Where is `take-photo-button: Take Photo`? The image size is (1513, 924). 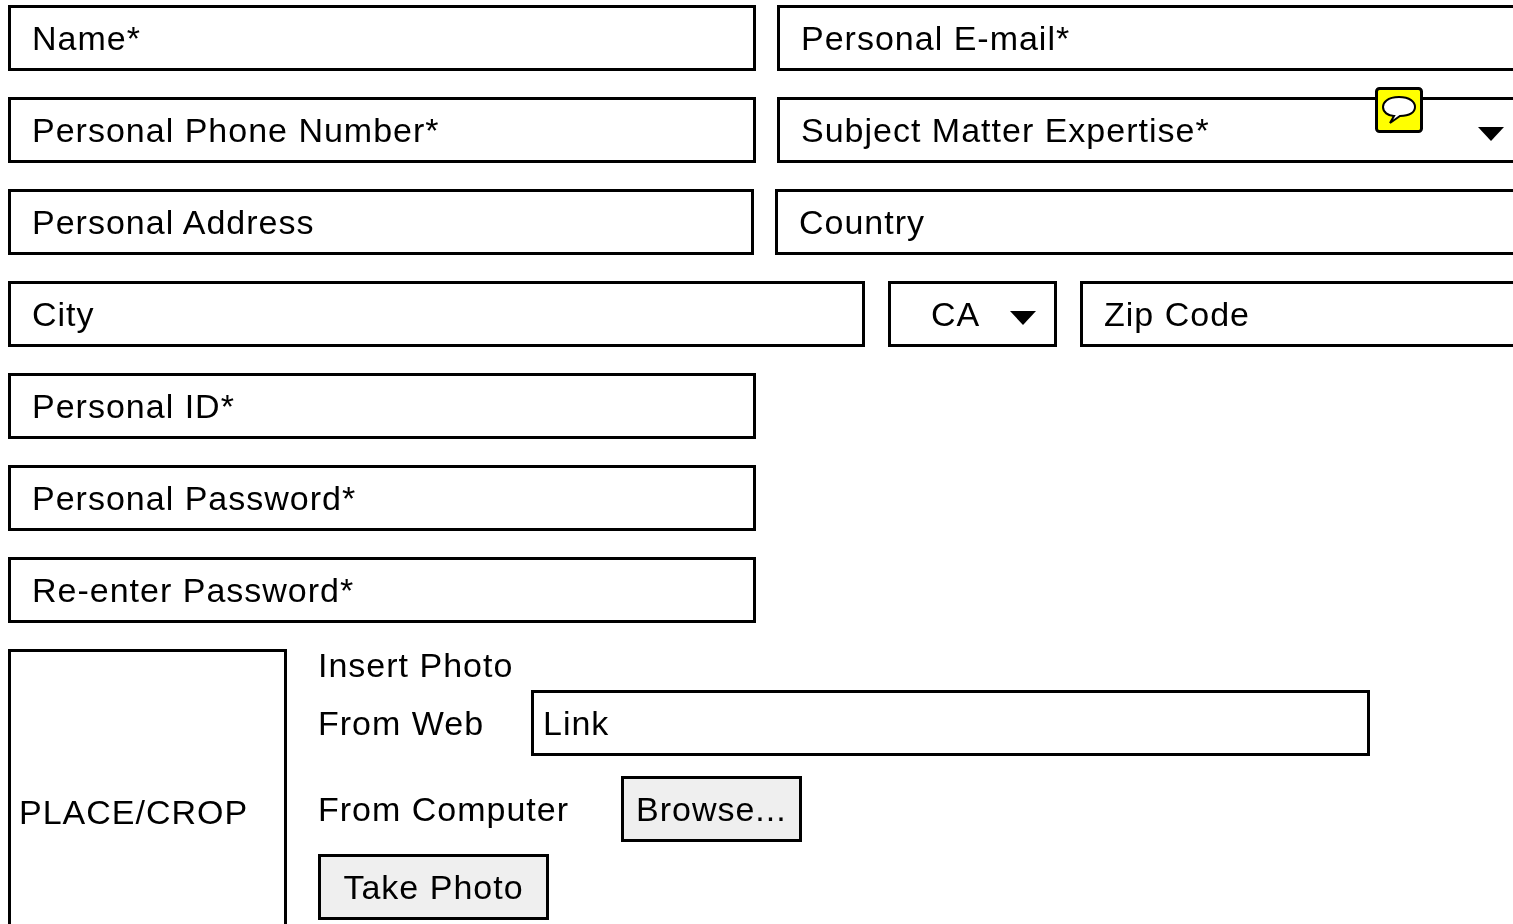
take-photo-button: Take Photo is located at coordinates (433, 887).